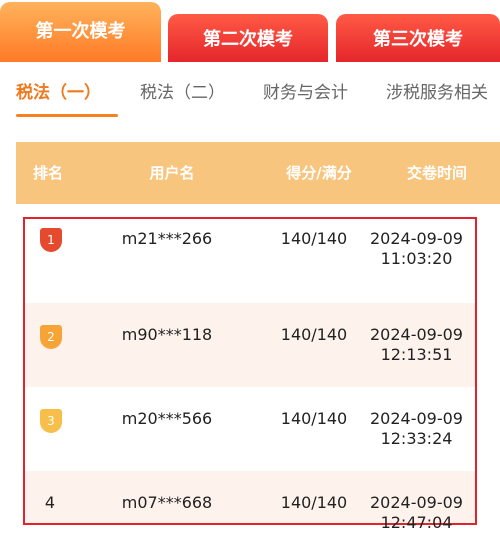 Image resolution: width=500 pixels, height=546 pixels. I want to click on tab-exam-1: 第一次模考, so click(80, 32).